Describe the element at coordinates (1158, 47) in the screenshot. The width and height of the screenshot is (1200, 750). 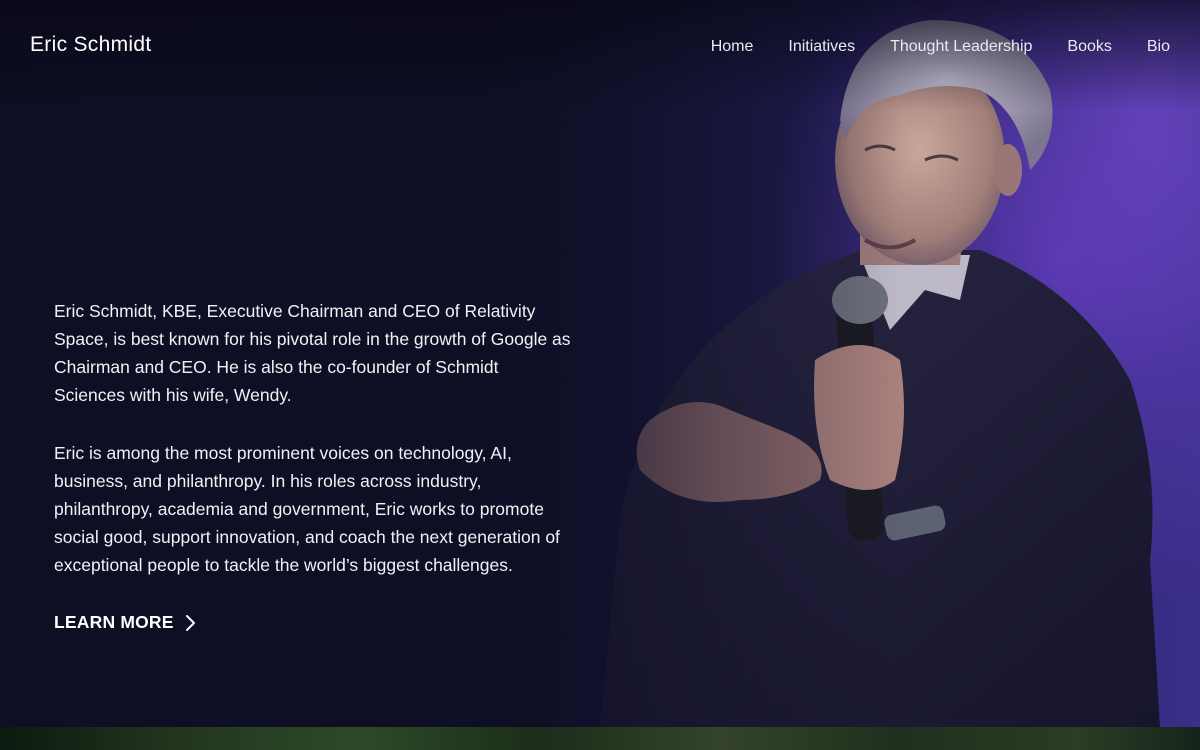
I see `nav-item-bio: Bio` at that location.